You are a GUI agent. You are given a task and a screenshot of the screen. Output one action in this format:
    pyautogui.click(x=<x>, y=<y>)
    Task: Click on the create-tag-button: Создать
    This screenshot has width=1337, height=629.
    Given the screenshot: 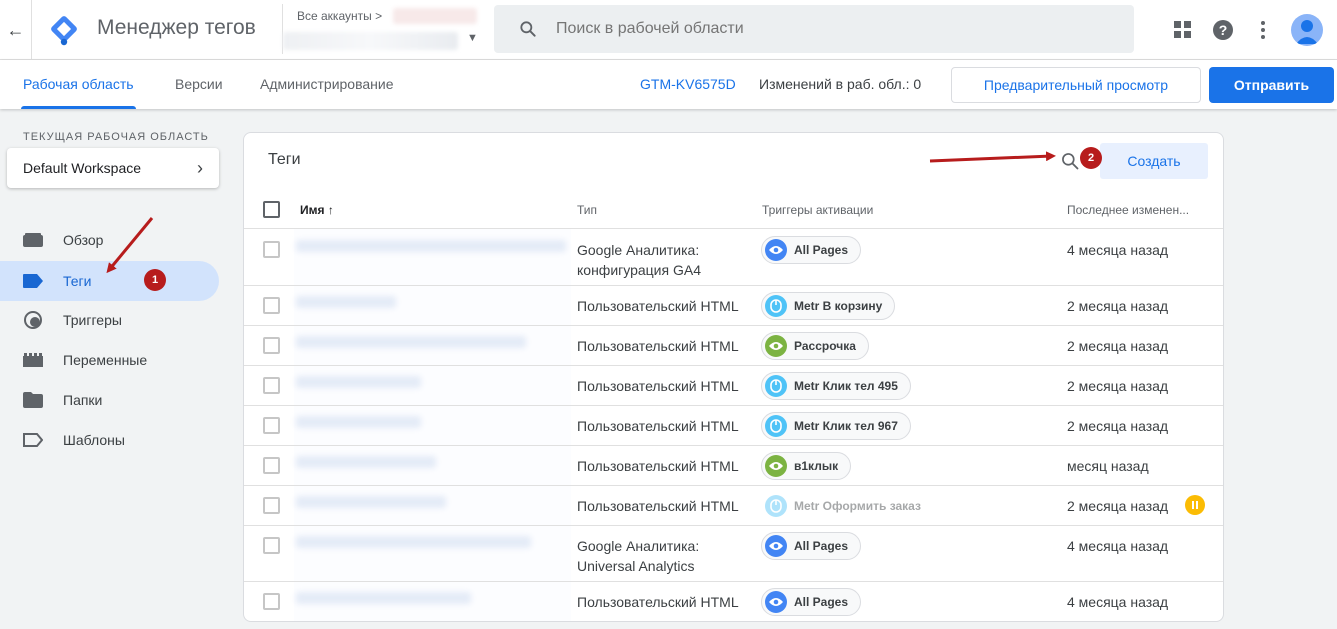 What is the action you would take?
    pyautogui.click(x=1154, y=161)
    